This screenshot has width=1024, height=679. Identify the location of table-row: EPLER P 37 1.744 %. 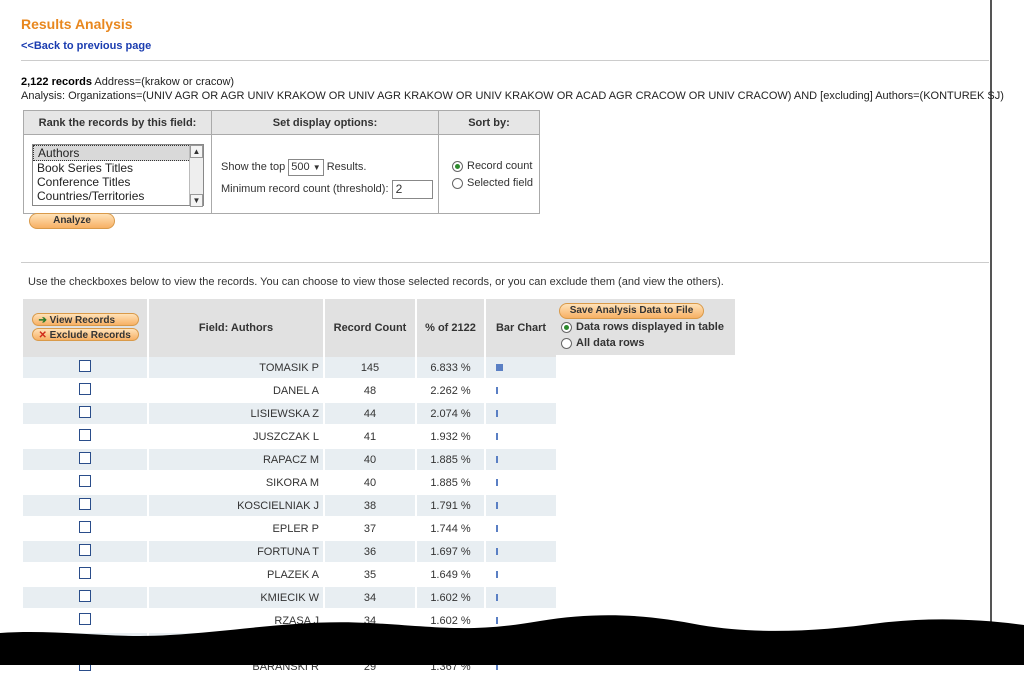
(290, 529).